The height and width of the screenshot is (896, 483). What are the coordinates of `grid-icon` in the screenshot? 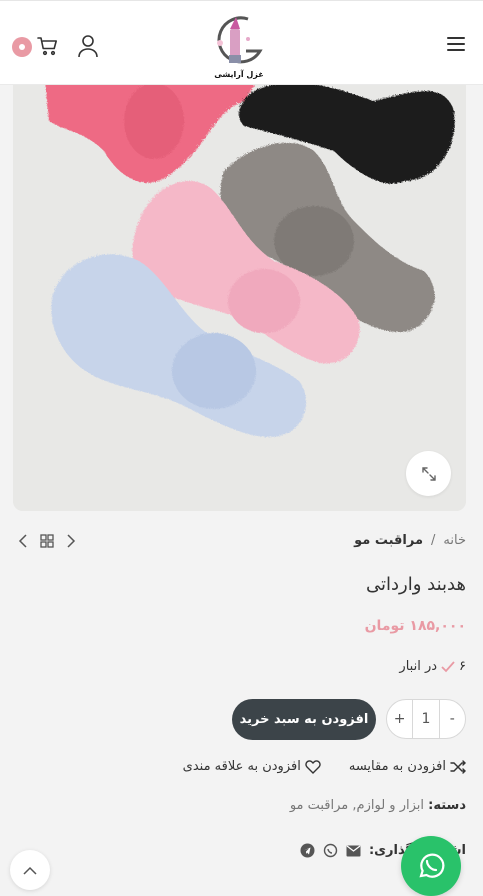 It's located at (47, 541).